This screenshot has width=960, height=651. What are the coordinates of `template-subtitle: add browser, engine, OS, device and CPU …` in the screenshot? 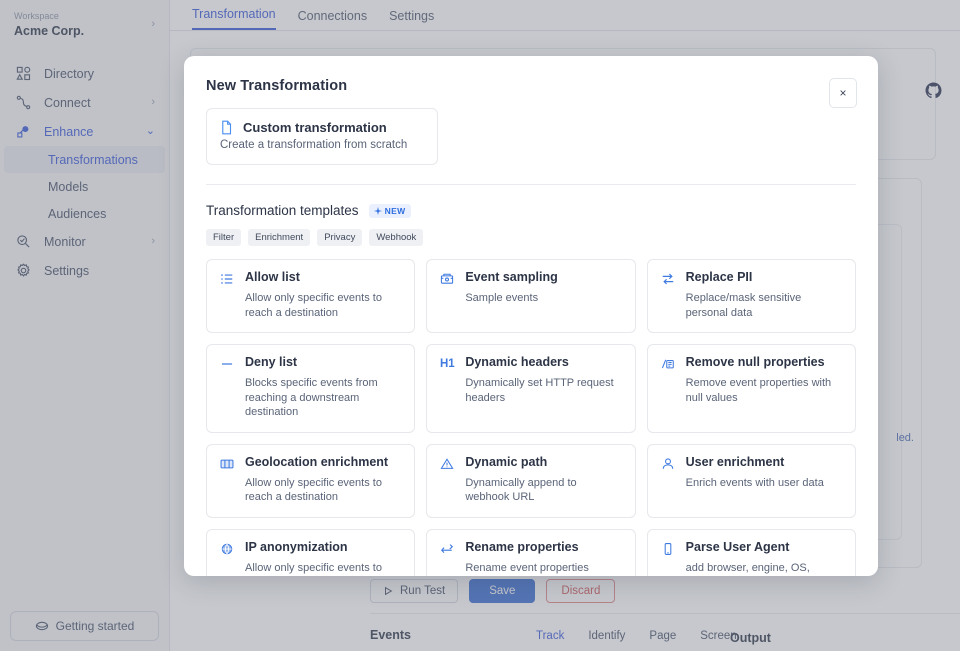 It's located at (747, 567).